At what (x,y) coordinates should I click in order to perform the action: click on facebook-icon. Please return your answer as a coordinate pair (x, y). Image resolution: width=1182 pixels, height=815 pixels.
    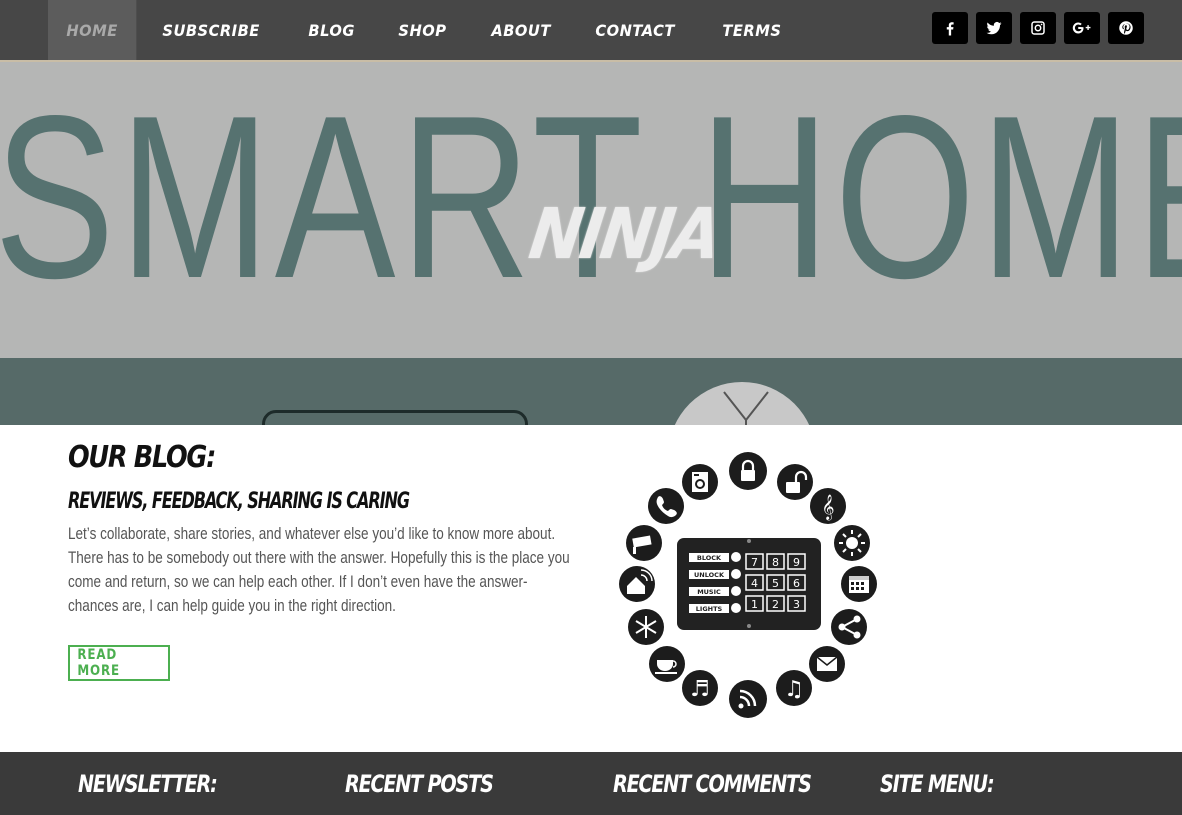
    Looking at the image, I should click on (950, 29).